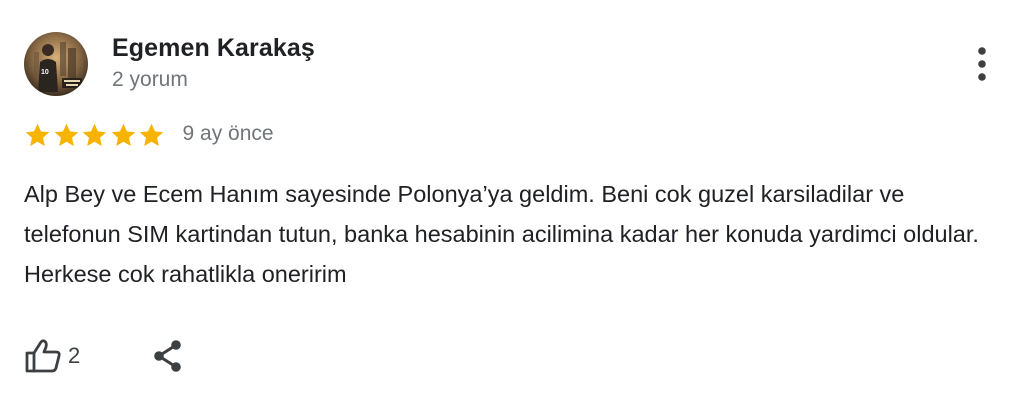 Image resolution: width=1028 pixels, height=414 pixels. I want to click on author-review-count: 2 yorum, so click(150, 79).